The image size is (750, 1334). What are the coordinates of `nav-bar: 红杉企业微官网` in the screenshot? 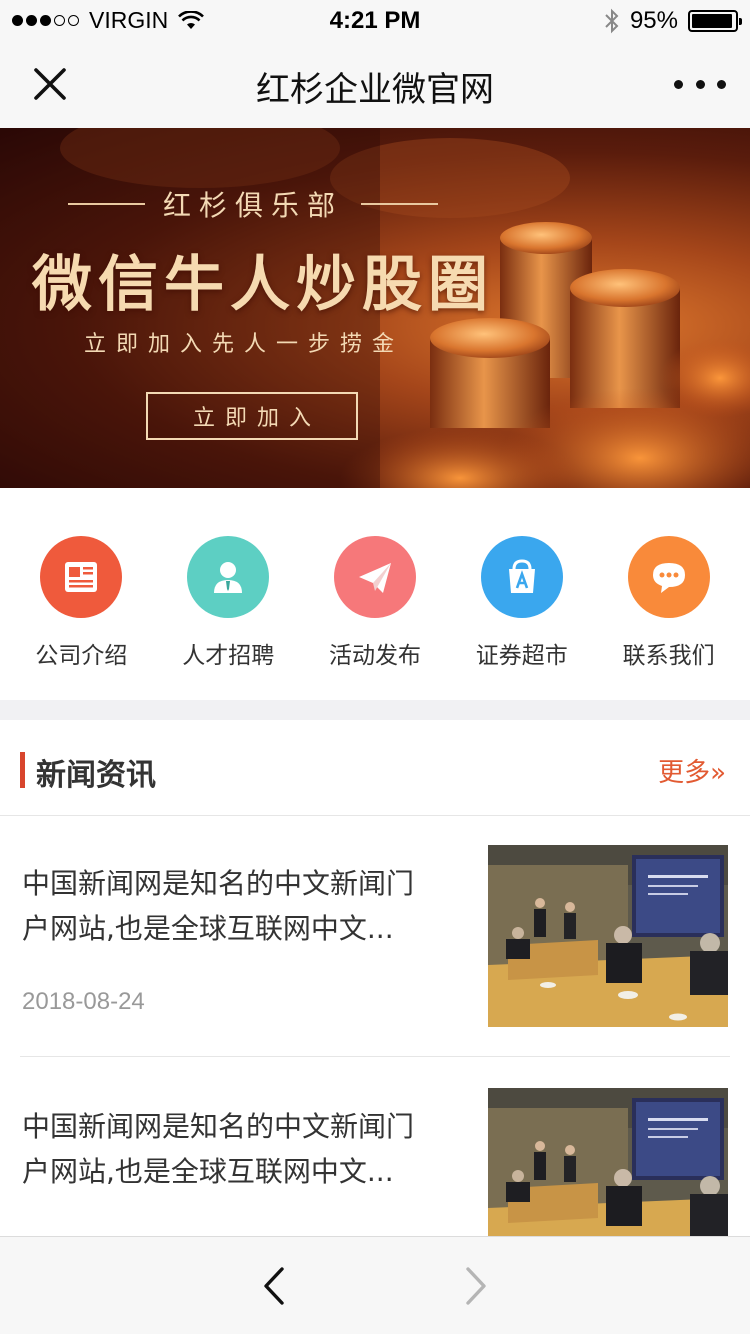 It's located at (375, 84).